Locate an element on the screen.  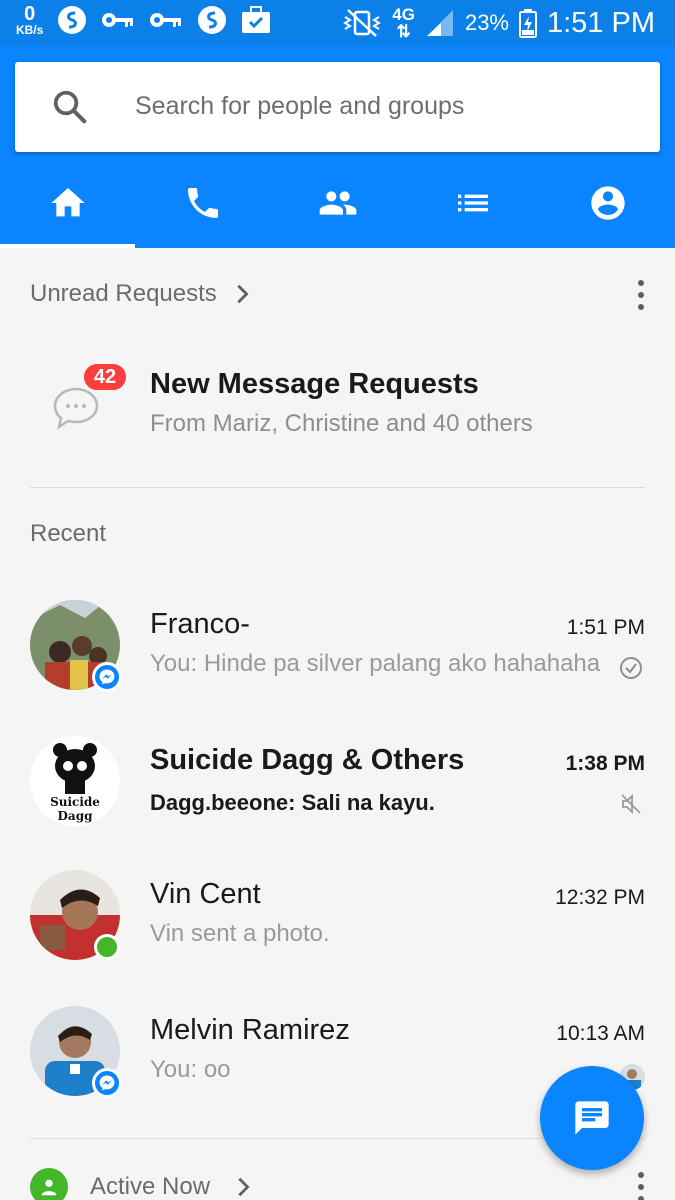
request-count-badge: 42 is located at coordinates (105, 377).